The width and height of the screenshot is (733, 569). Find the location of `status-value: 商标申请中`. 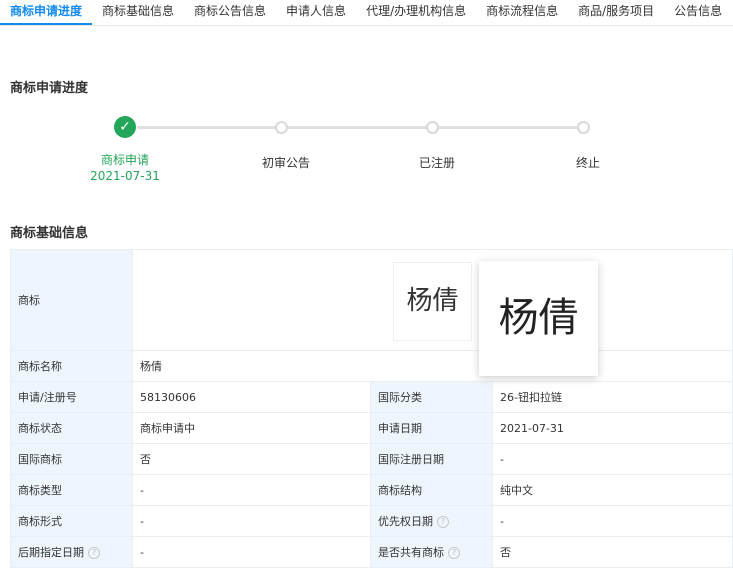

status-value: 商标申请中 is located at coordinates (251, 428).